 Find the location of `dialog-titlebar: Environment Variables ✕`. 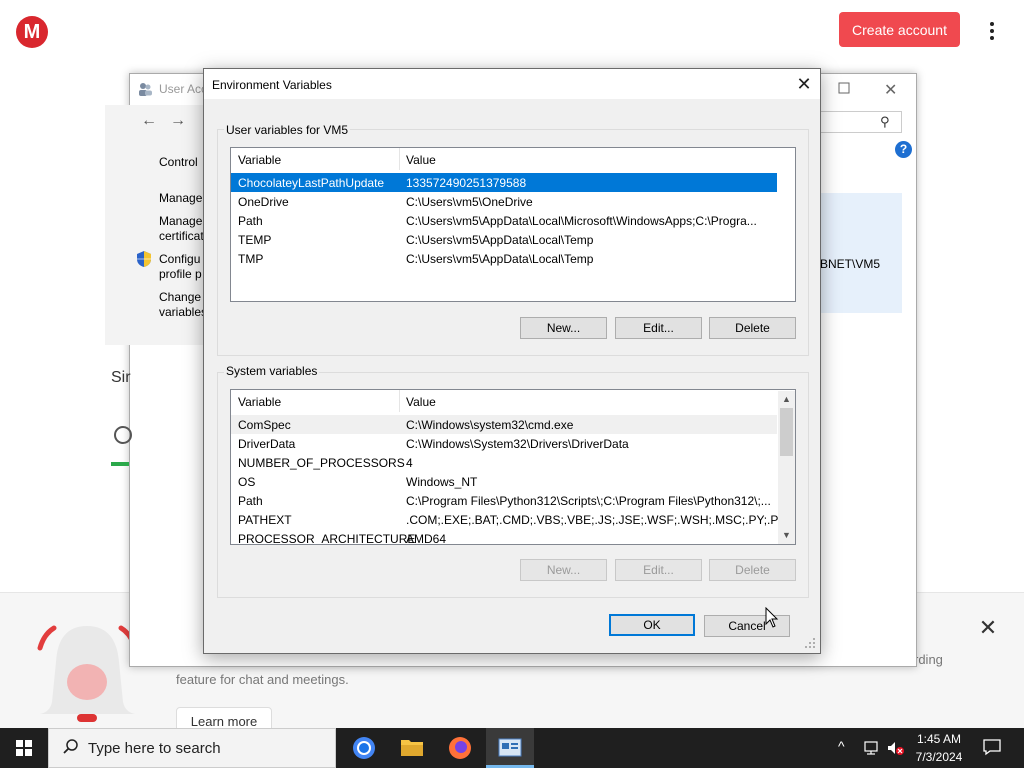

dialog-titlebar: Environment Variables ✕ is located at coordinates (512, 84).